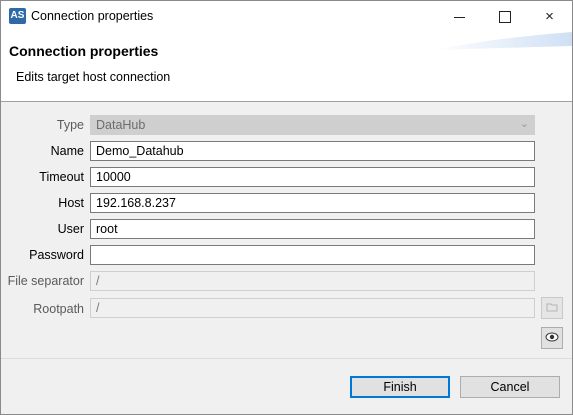 This screenshot has height=415, width=573. I want to click on header-decoration, so click(502, 41).